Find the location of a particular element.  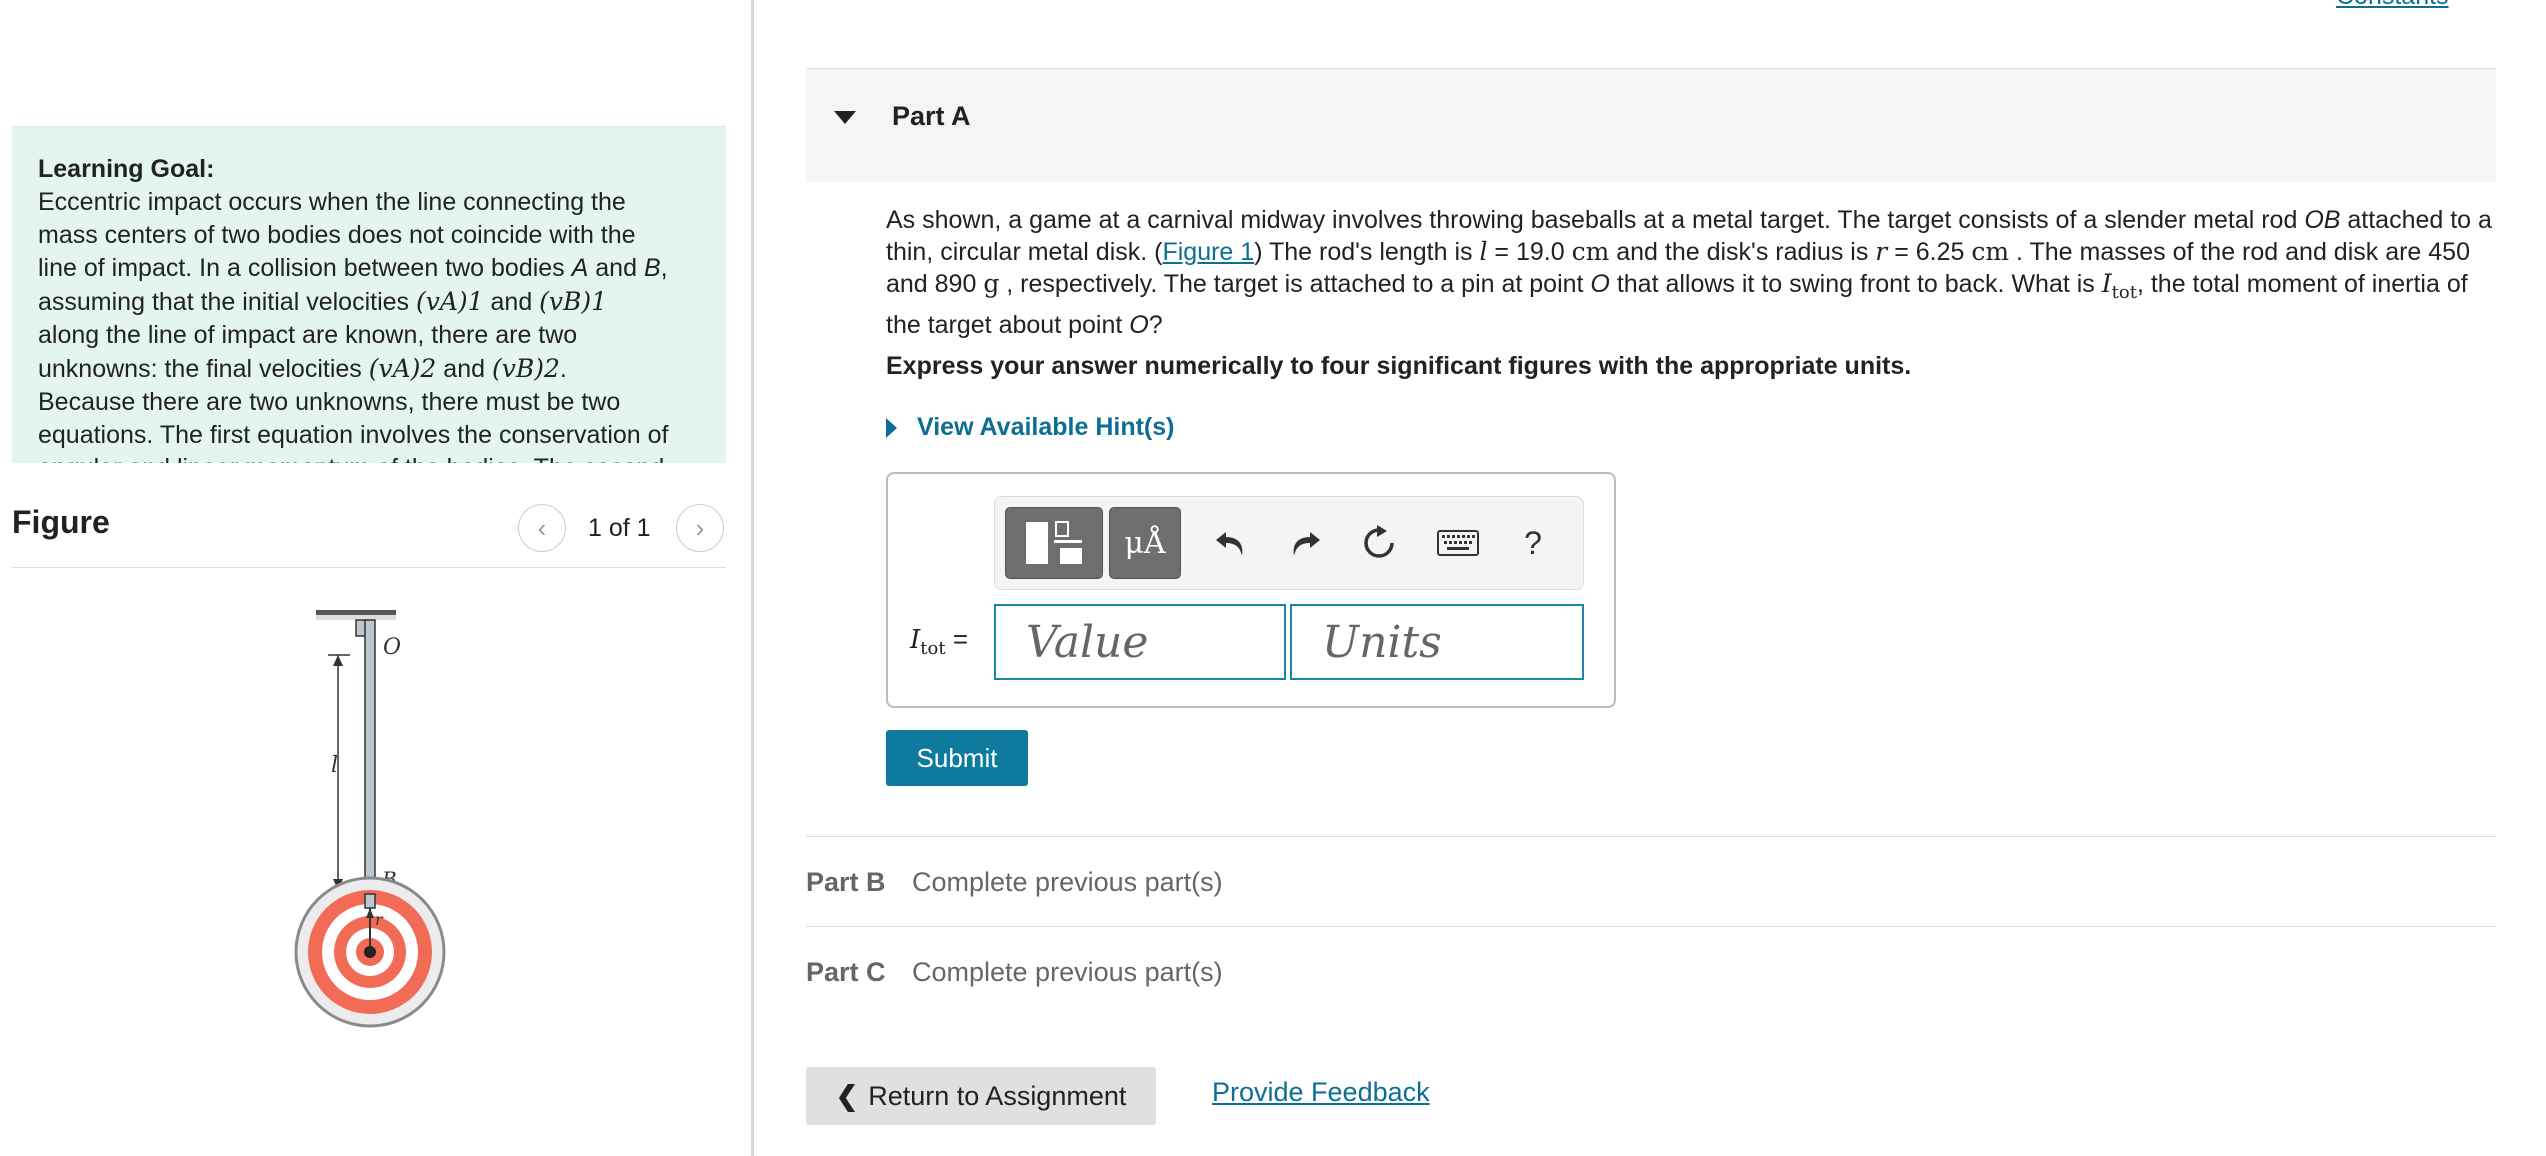

dimension-arrow-up is located at coordinates (338, 660).